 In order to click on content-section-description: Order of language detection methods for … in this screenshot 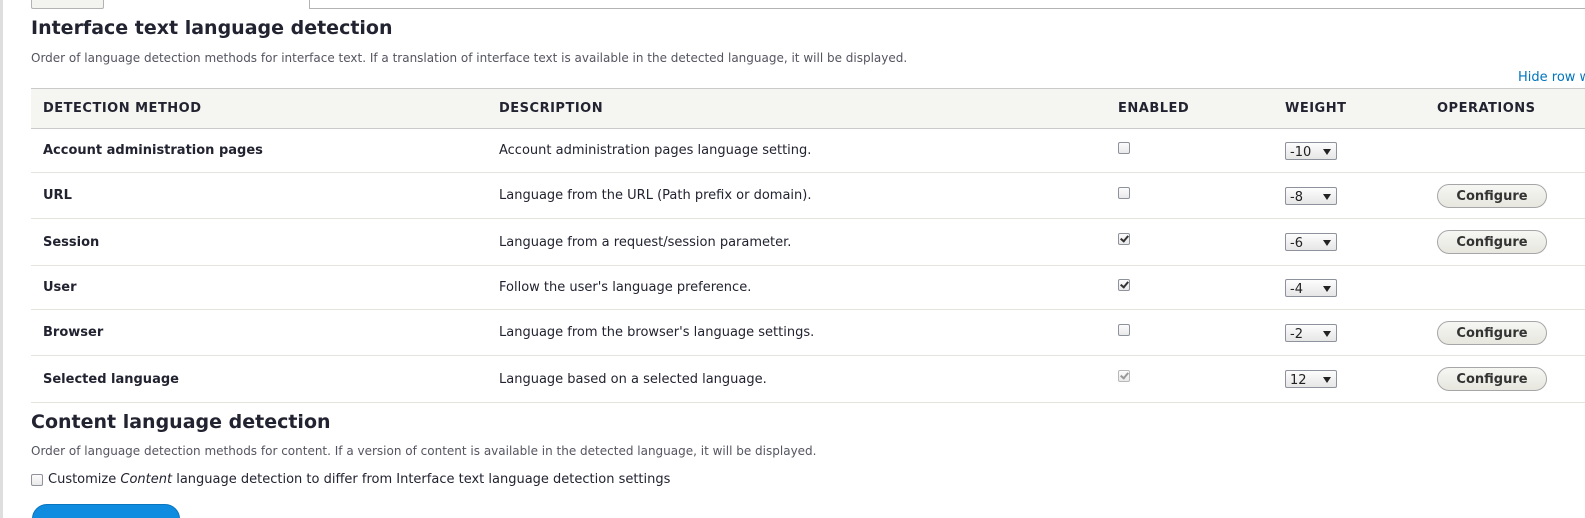, I will do `click(424, 451)`.